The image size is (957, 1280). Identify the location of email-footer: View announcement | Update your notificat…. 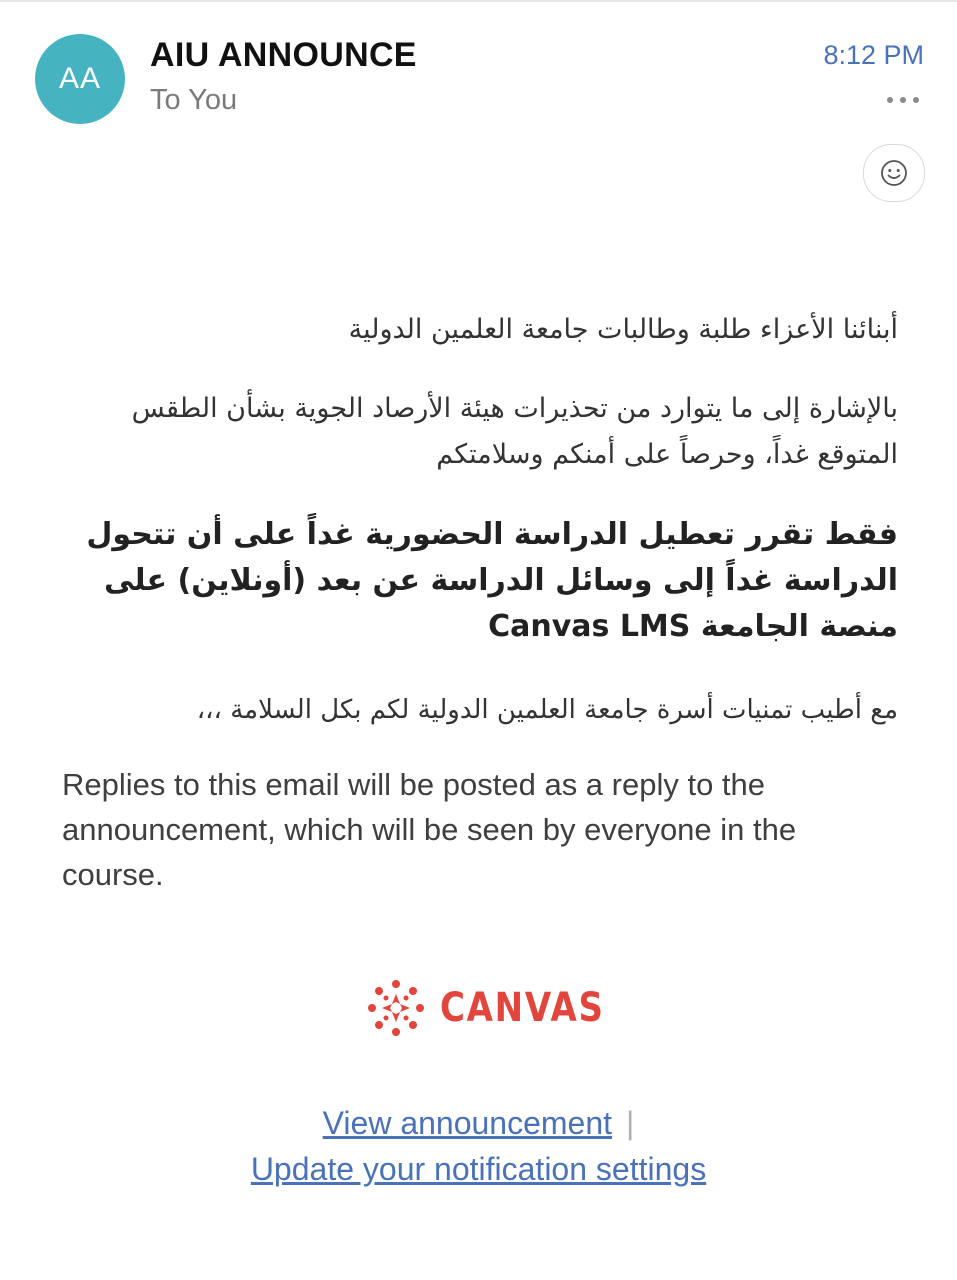
(478, 1146).